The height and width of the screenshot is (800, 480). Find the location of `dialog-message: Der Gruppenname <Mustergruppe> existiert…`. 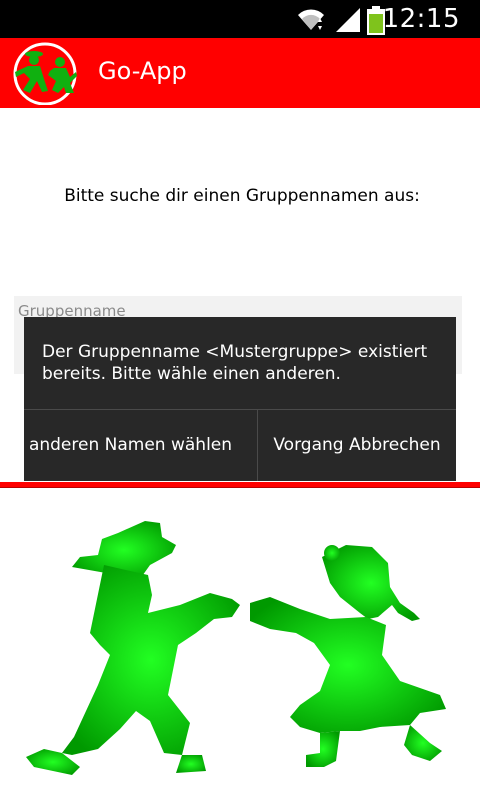

dialog-message: Der Gruppenname <Mustergruppe> existiert… is located at coordinates (235, 363).